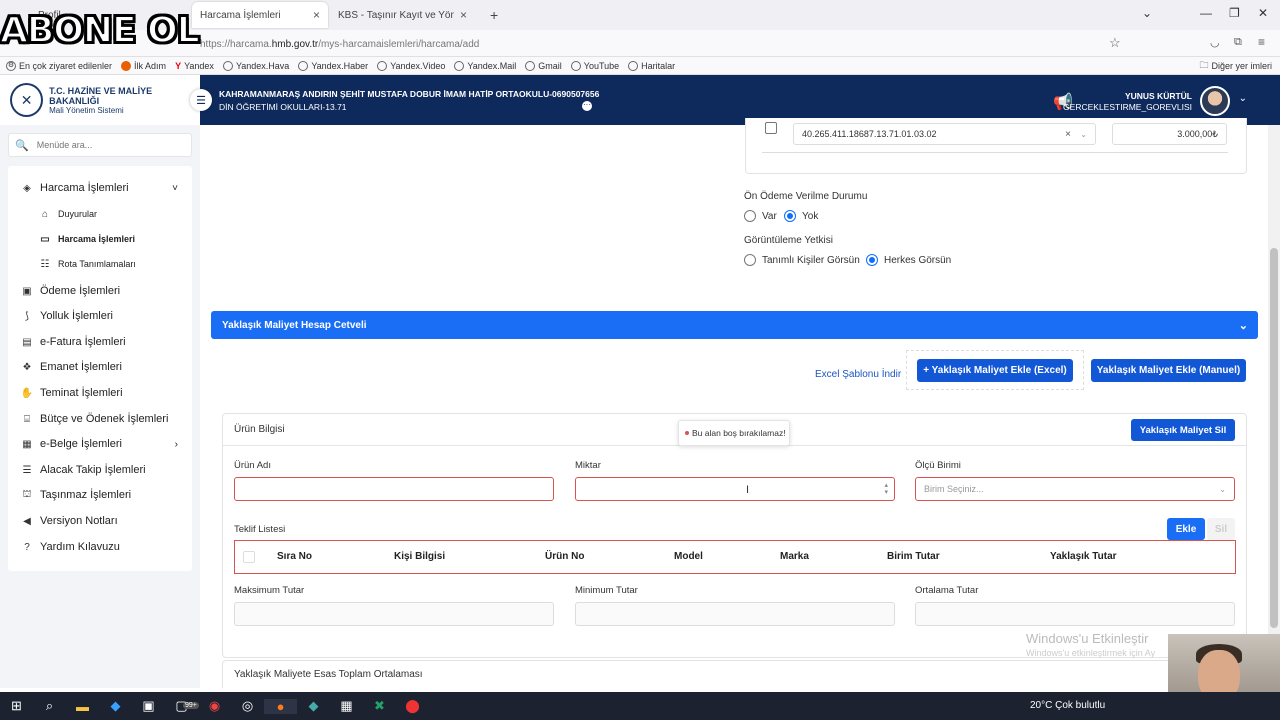  What do you see at coordinates (328, 674) in the screenshot?
I see `basis-title: Yaklaşık Maliyete Esas Toplam Ortalaması` at bounding box center [328, 674].